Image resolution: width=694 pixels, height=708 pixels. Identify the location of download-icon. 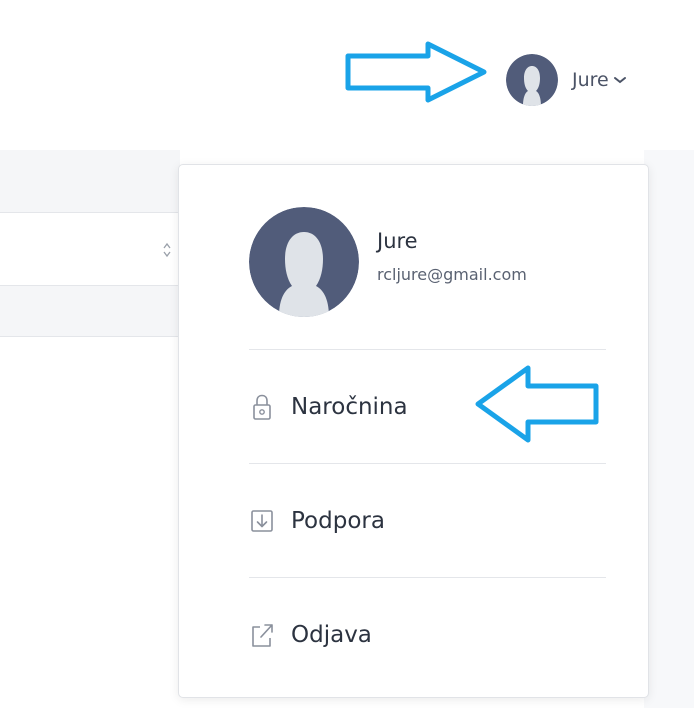
(262, 521).